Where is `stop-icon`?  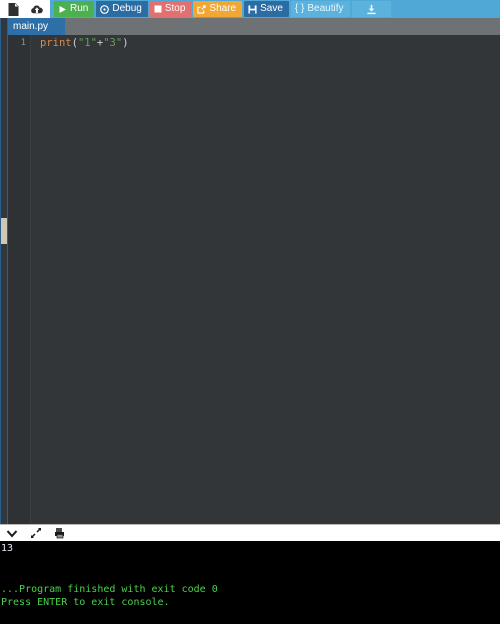 stop-icon is located at coordinates (158, 9).